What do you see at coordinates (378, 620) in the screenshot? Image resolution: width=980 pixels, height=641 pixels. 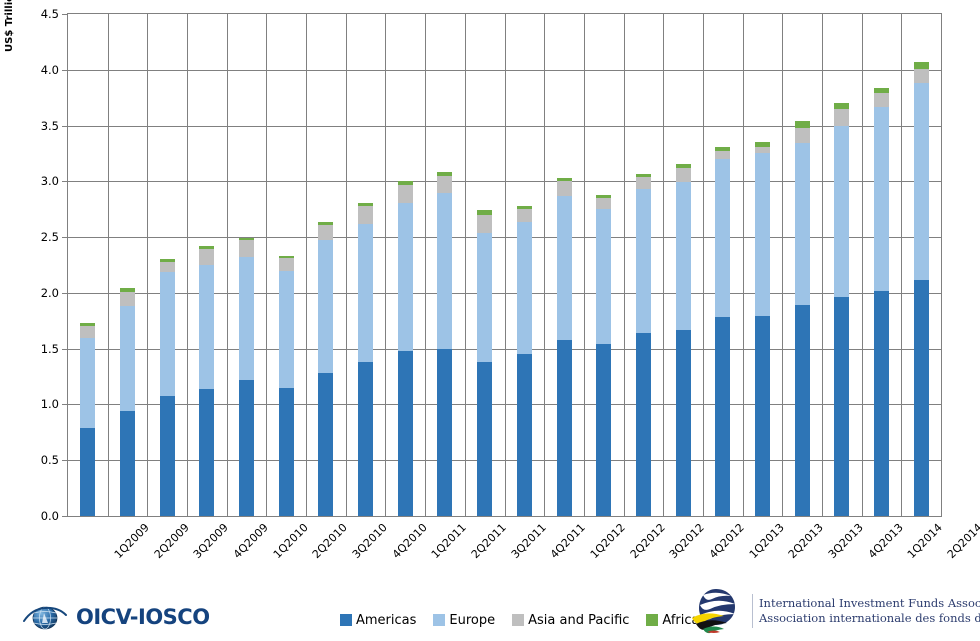 I see `legend-item: Americas` at bounding box center [378, 620].